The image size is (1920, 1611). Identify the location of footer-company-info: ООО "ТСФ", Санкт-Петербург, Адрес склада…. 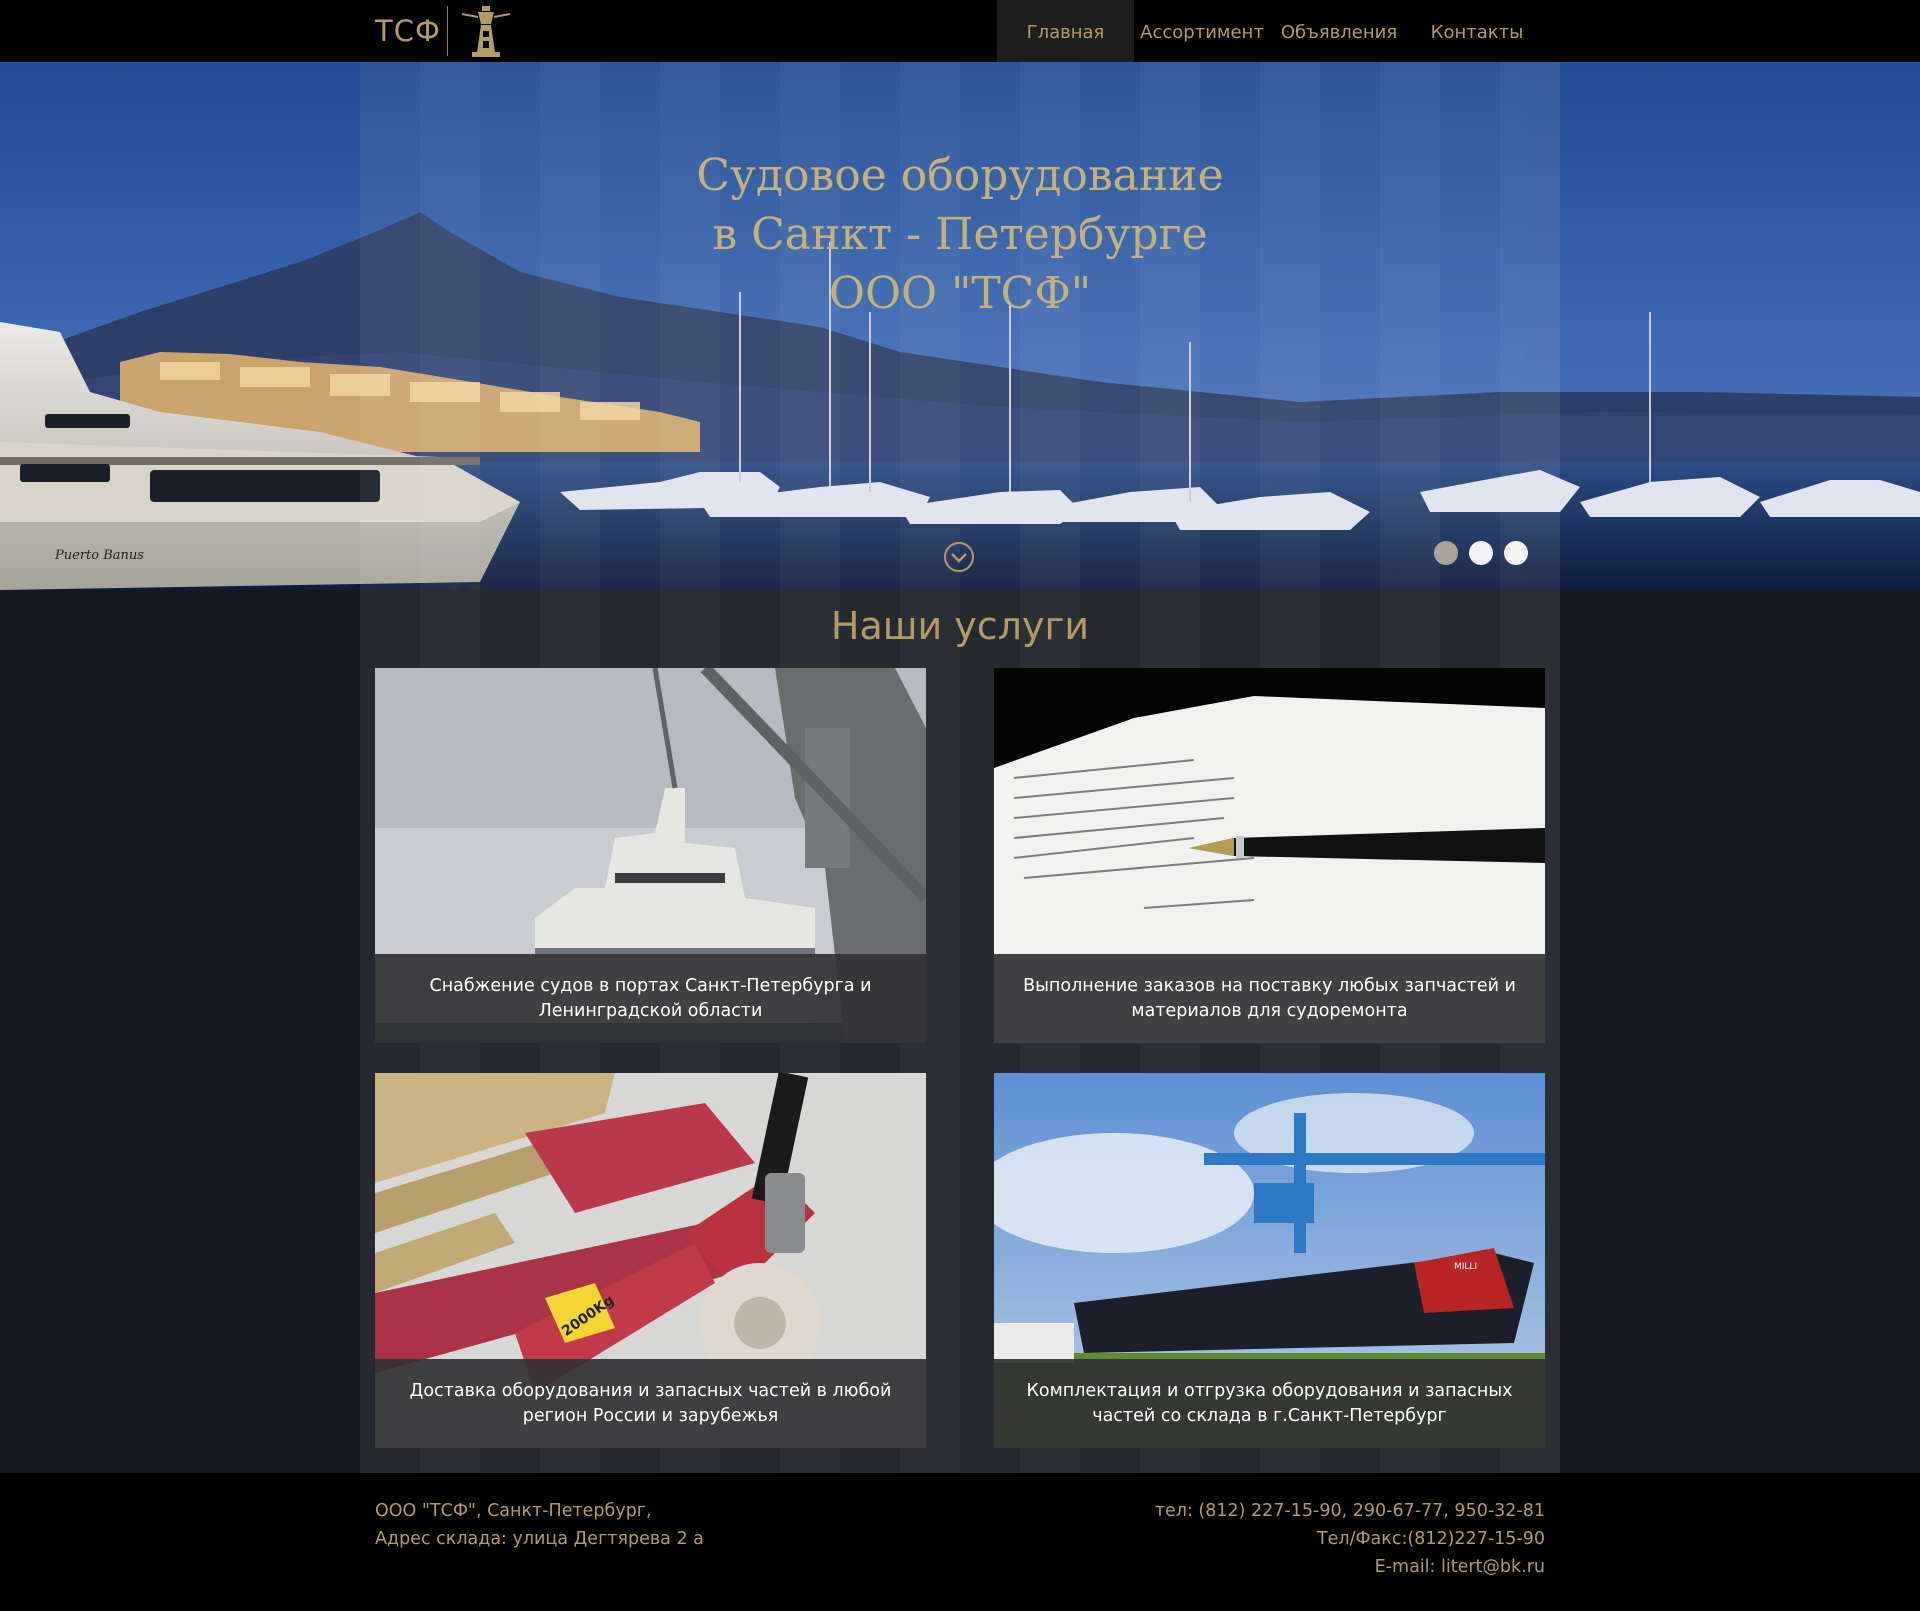
(539, 1525).